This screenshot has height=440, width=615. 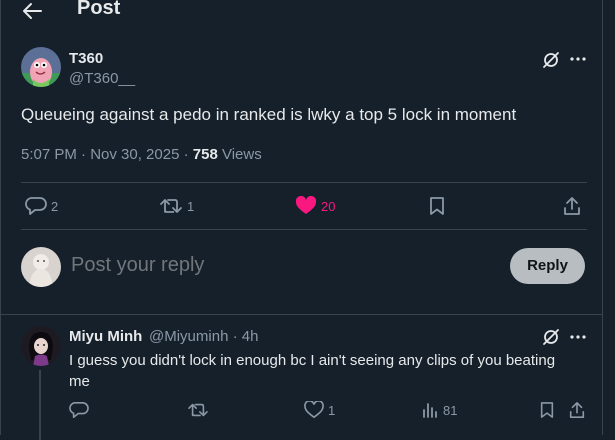 What do you see at coordinates (439, 410) in the screenshot?
I see `views-action: 81` at bounding box center [439, 410].